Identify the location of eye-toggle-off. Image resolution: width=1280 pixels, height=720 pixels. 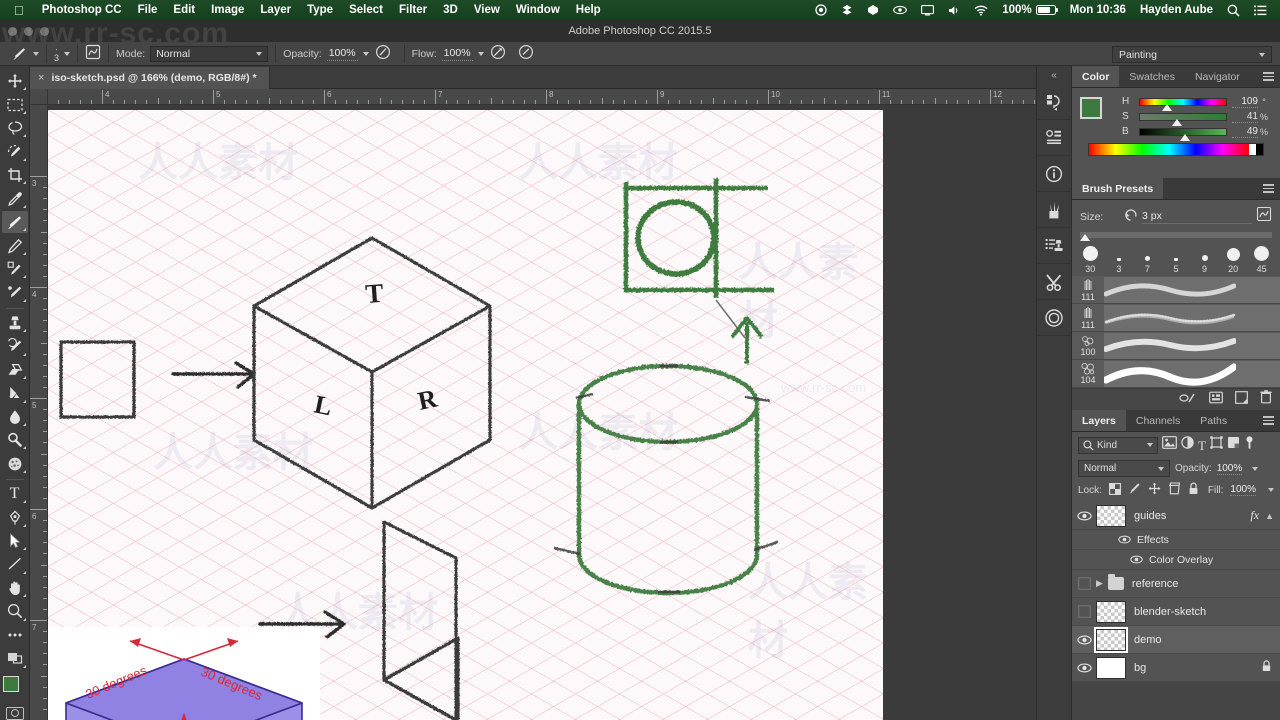
(1084, 583).